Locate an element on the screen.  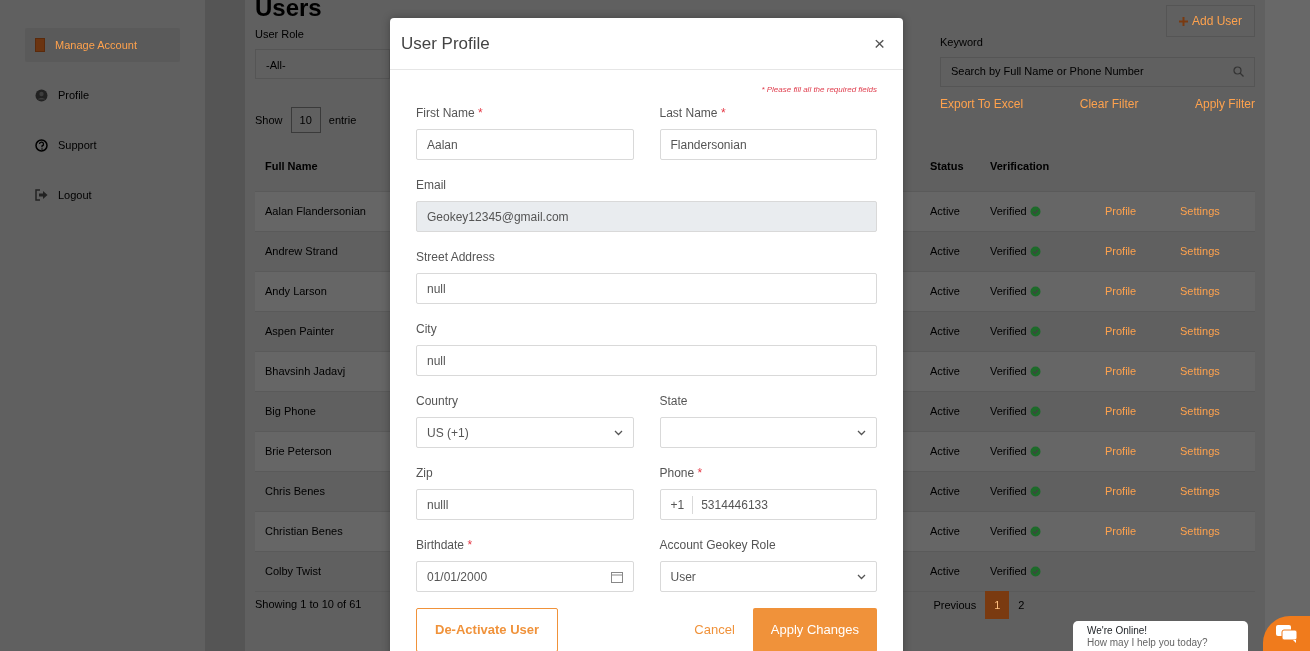
table-cell: Andy Larson is located at coordinates (317, 291).